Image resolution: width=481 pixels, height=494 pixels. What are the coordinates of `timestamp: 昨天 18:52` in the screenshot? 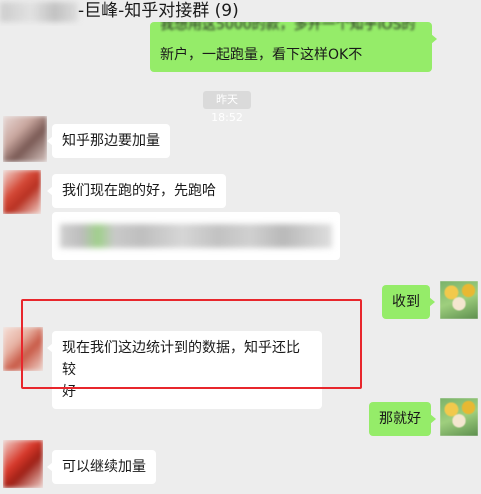 It's located at (227, 107).